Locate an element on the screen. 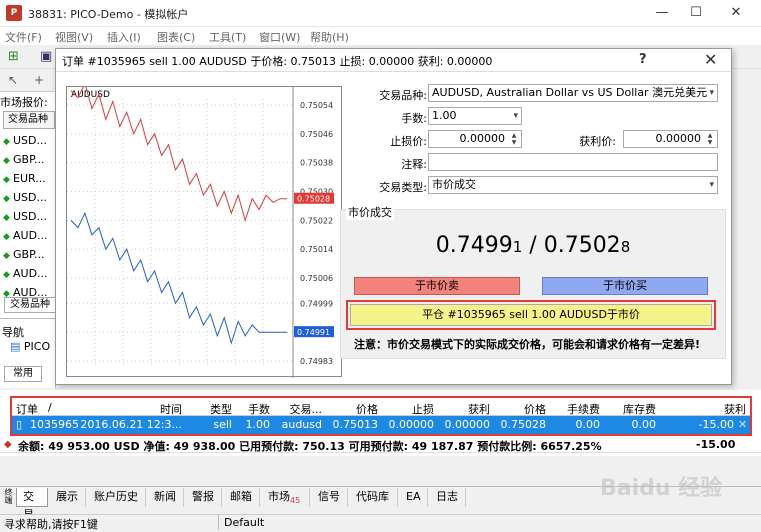 Image resolution: width=761 pixels, height=532 pixels. floating-profit-total: -15.00 is located at coordinates (716, 444).